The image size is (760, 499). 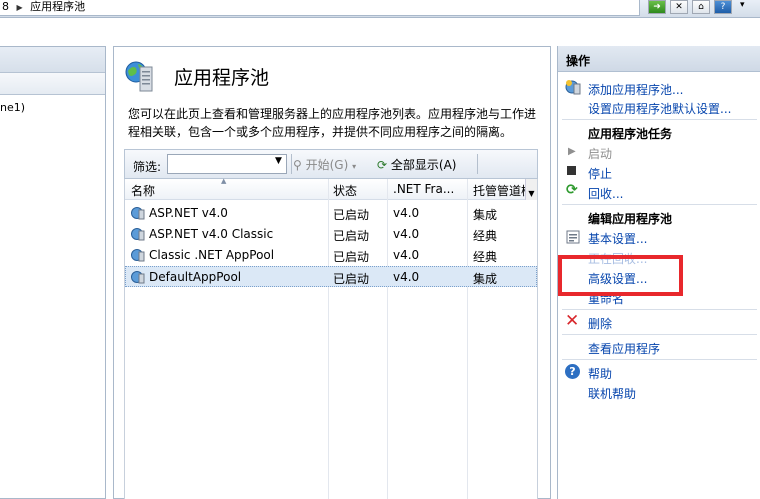 What do you see at coordinates (354, 166) in the screenshot?
I see `start-dropdown-icon: ▾` at bounding box center [354, 166].